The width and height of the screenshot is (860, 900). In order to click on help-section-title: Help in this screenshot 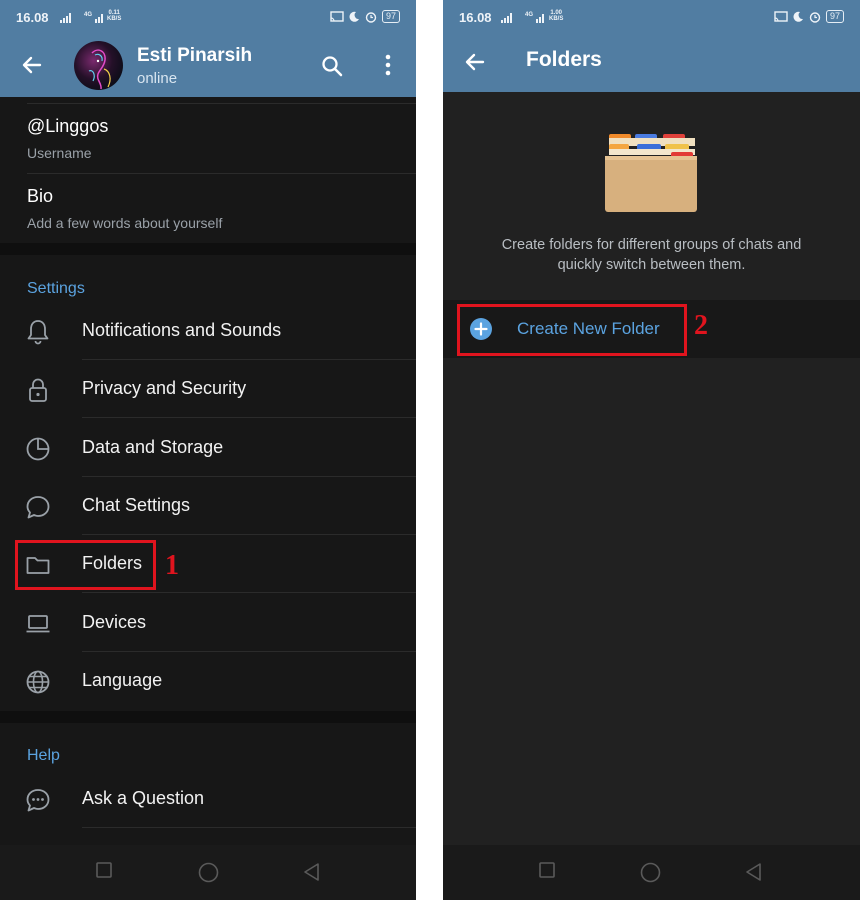, I will do `click(43, 755)`.